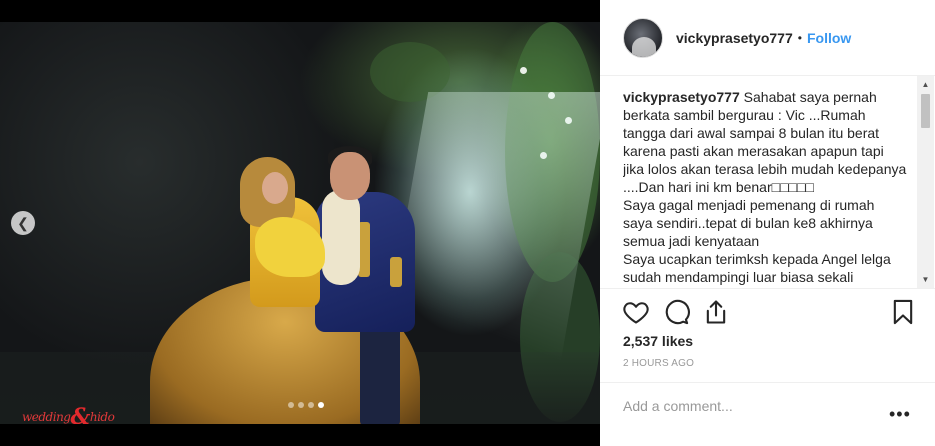  I want to click on share-button, so click(716, 312).